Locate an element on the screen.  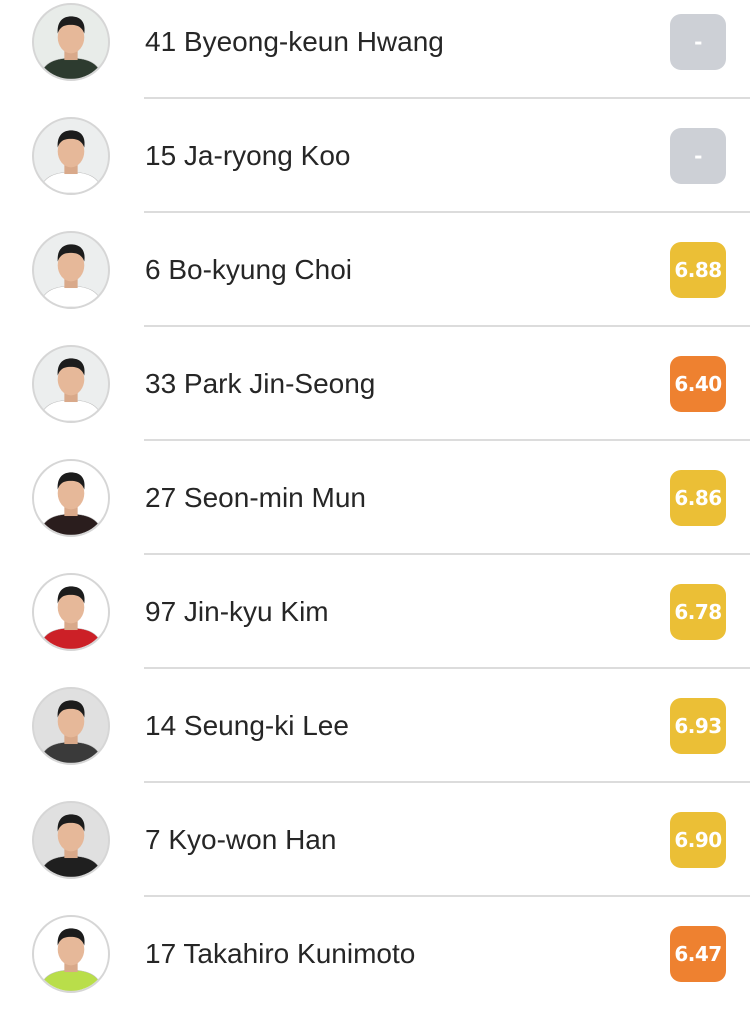
rating-badge: 6.88 is located at coordinates (698, 270).